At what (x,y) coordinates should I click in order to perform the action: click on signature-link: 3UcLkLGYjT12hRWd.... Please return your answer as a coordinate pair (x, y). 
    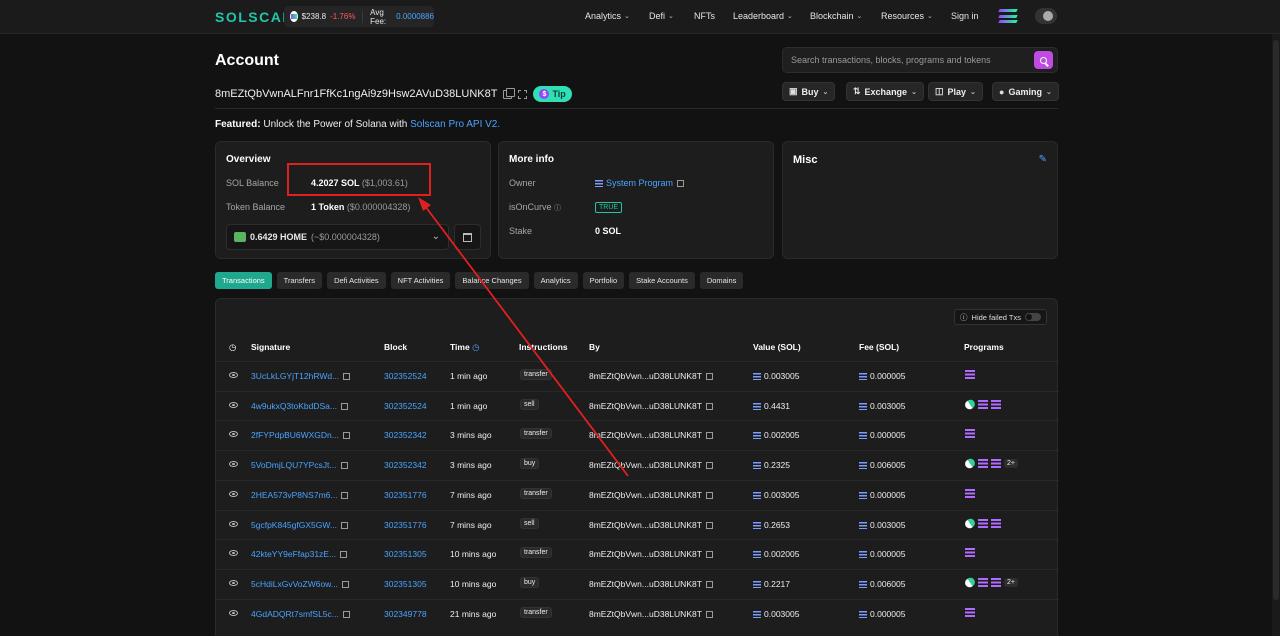
    Looking at the image, I should click on (295, 376).